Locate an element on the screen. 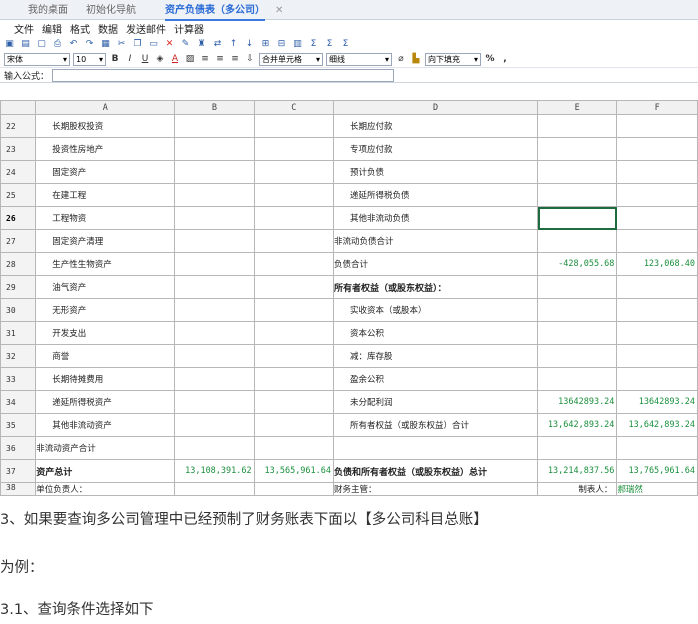  find-icon: ♜ is located at coordinates (201, 44).